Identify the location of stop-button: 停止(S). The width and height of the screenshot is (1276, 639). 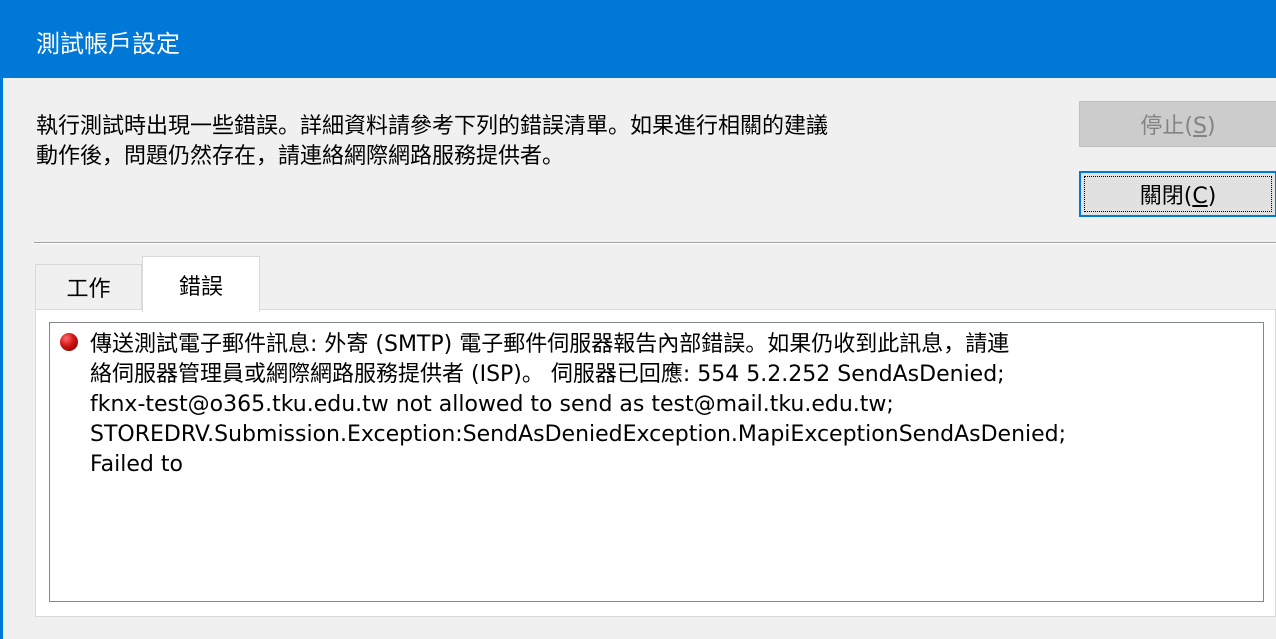
(1177, 124).